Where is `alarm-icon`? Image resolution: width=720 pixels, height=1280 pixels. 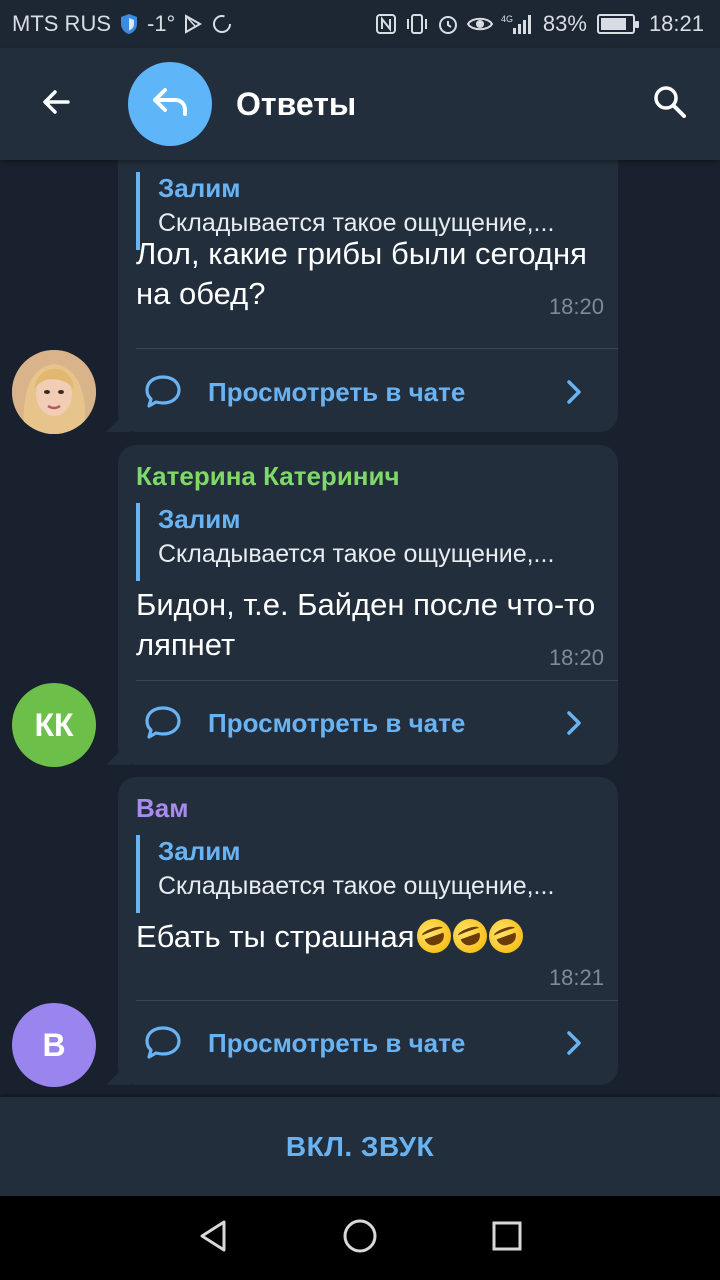 alarm-icon is located at coordinates (448, 24).